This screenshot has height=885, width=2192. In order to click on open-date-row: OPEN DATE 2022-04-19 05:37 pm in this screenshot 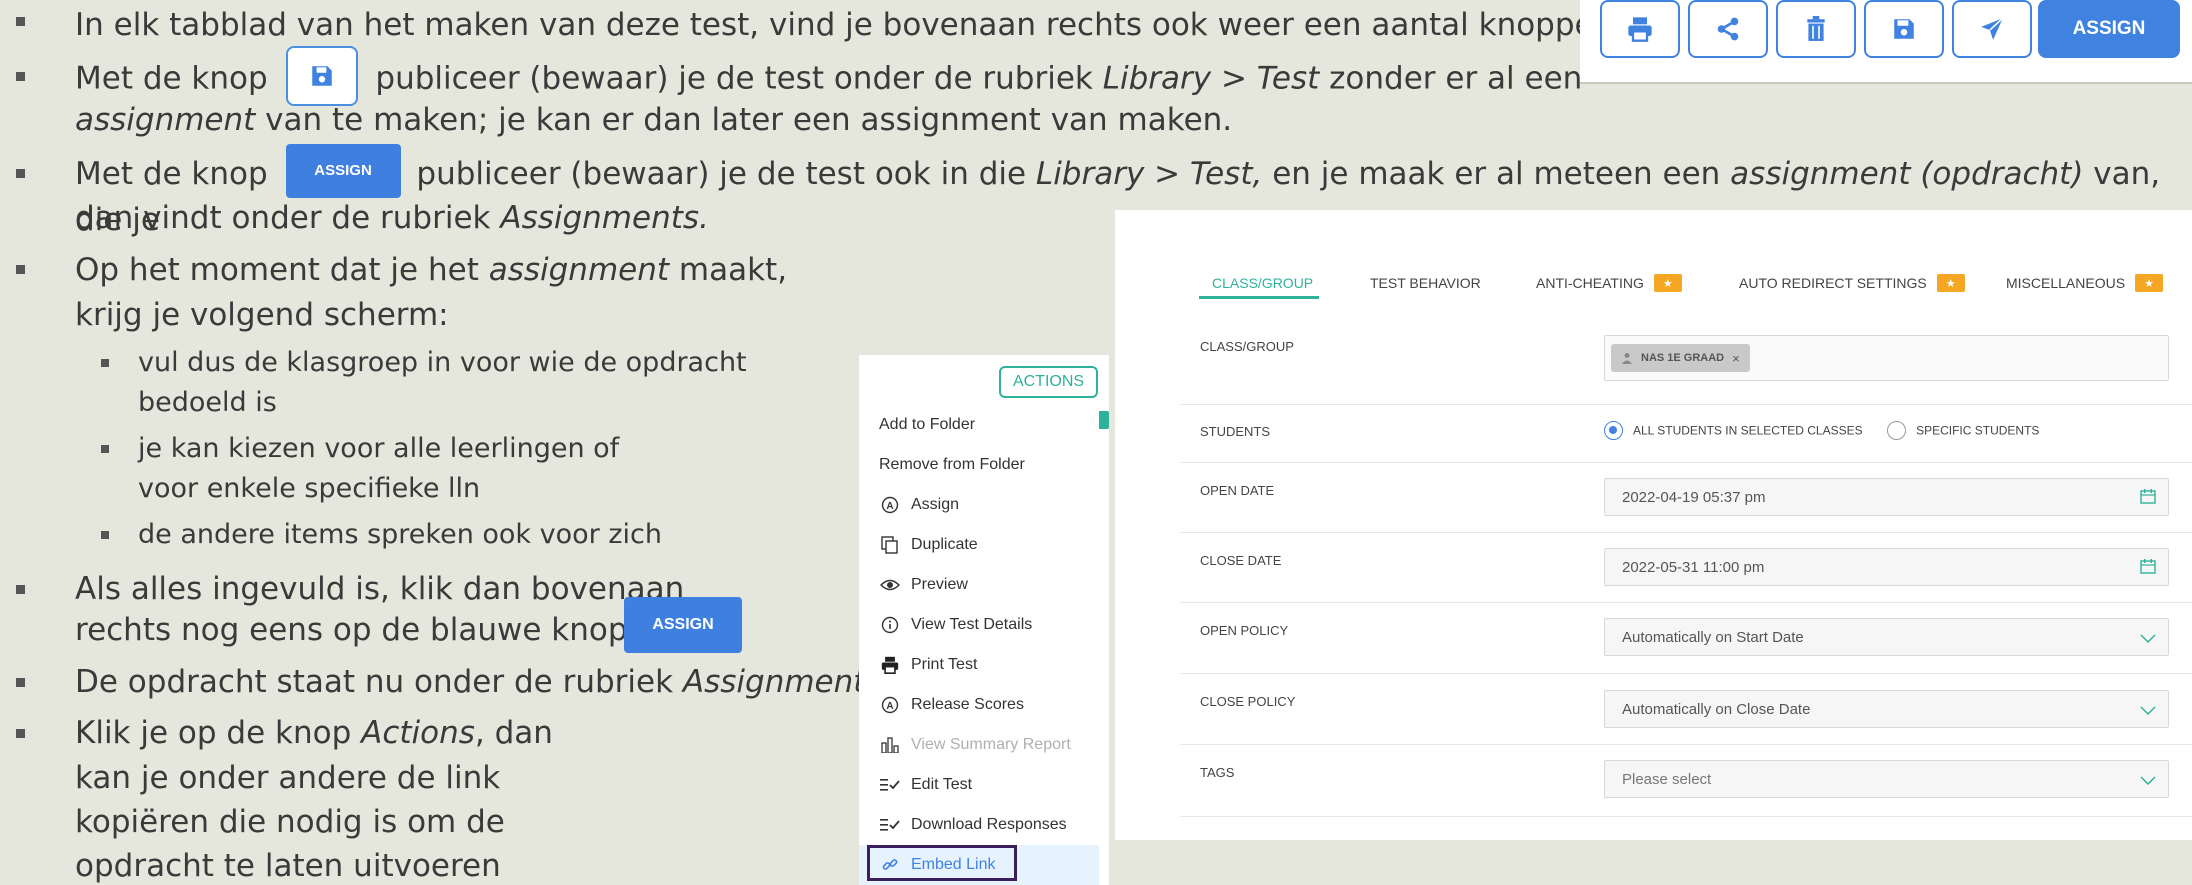, I will do `click(1686, 498)`.